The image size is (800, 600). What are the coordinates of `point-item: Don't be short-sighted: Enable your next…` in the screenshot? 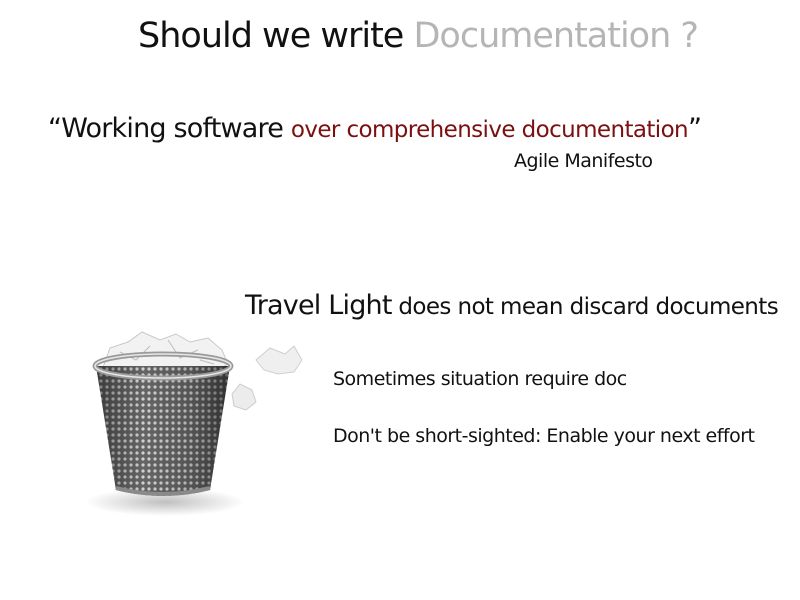 It's located at (544, 436).